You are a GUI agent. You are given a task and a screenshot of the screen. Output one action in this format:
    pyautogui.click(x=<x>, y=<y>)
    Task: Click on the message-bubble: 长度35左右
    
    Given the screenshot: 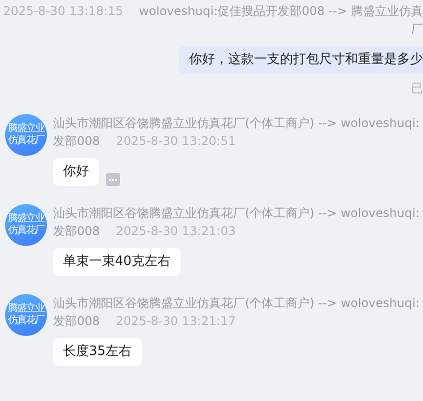 What is the action you would take?
    pyautogui.click(x=97, y=352)
    